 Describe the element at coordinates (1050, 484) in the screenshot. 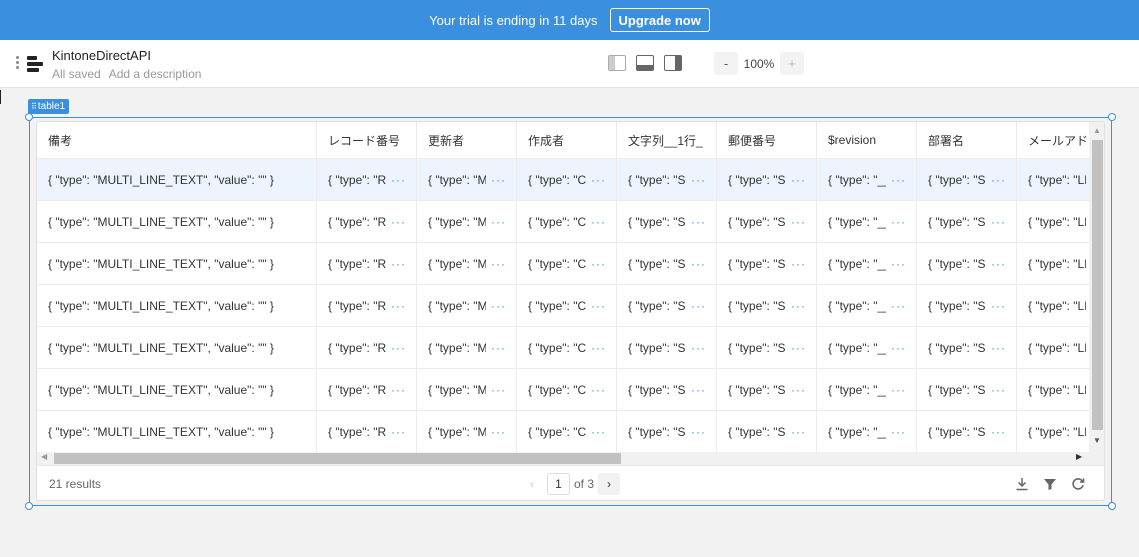

I see `filter-icon` at that location.